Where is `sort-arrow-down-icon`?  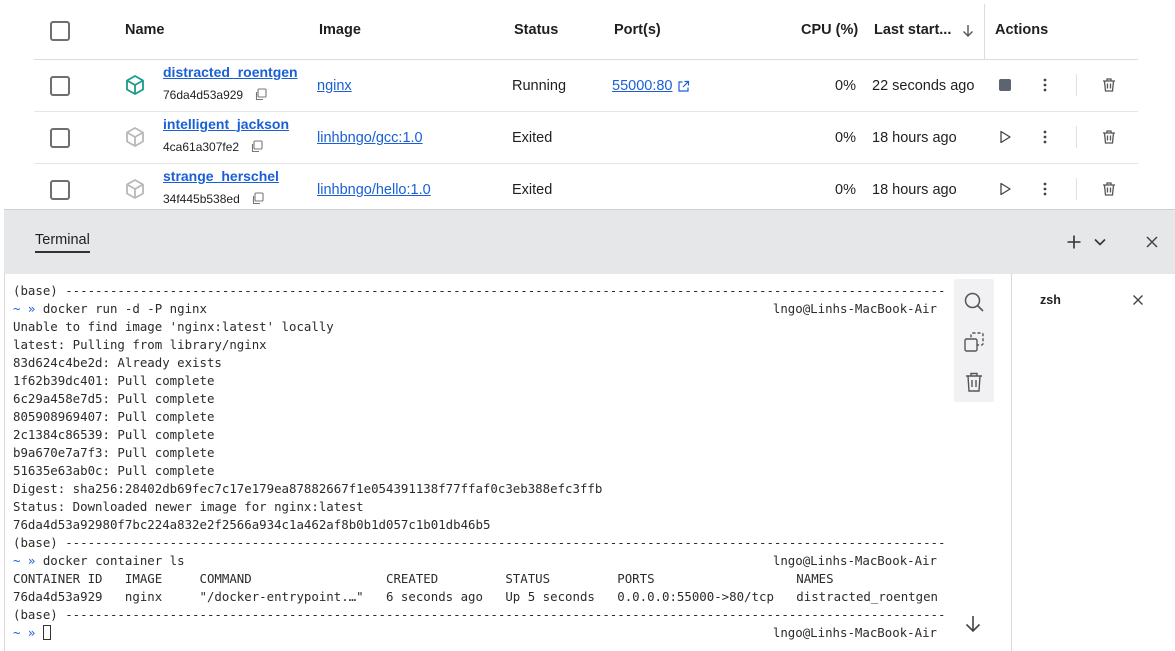 sort-arrow-down-icon is located at coordinates (968, 31).